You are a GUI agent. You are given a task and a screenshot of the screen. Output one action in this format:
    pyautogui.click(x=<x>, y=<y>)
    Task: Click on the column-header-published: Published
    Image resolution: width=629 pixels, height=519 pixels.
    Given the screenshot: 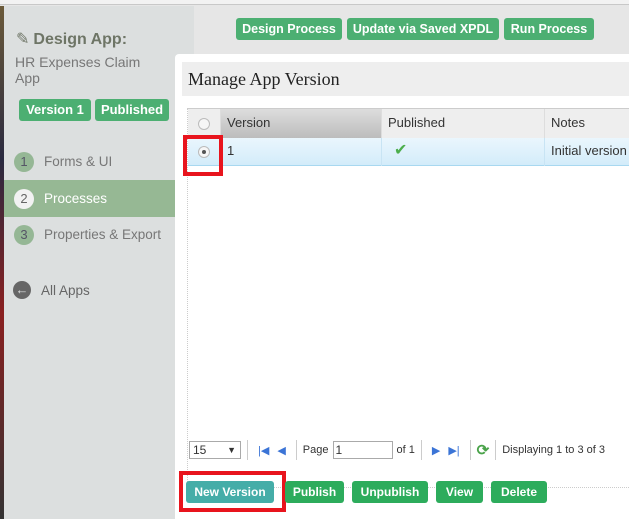 What is the action you would take?
    pyautogui.click(x=463, y=124)
    